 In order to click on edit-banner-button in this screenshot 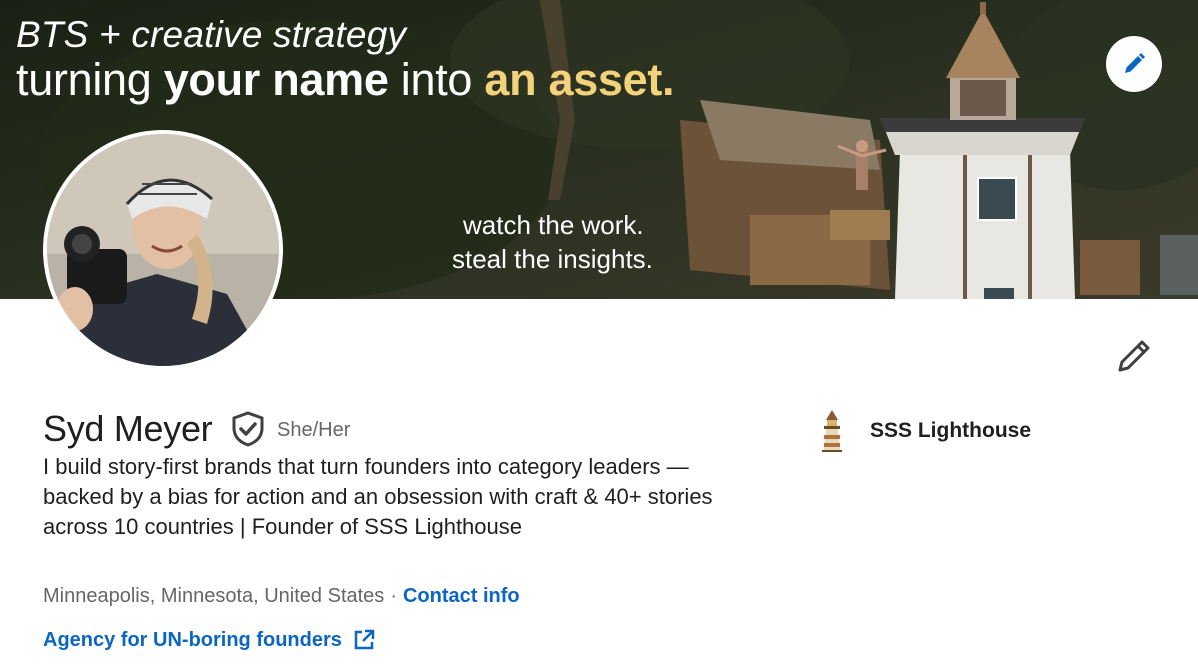, I will do `click(1134, 64)`.